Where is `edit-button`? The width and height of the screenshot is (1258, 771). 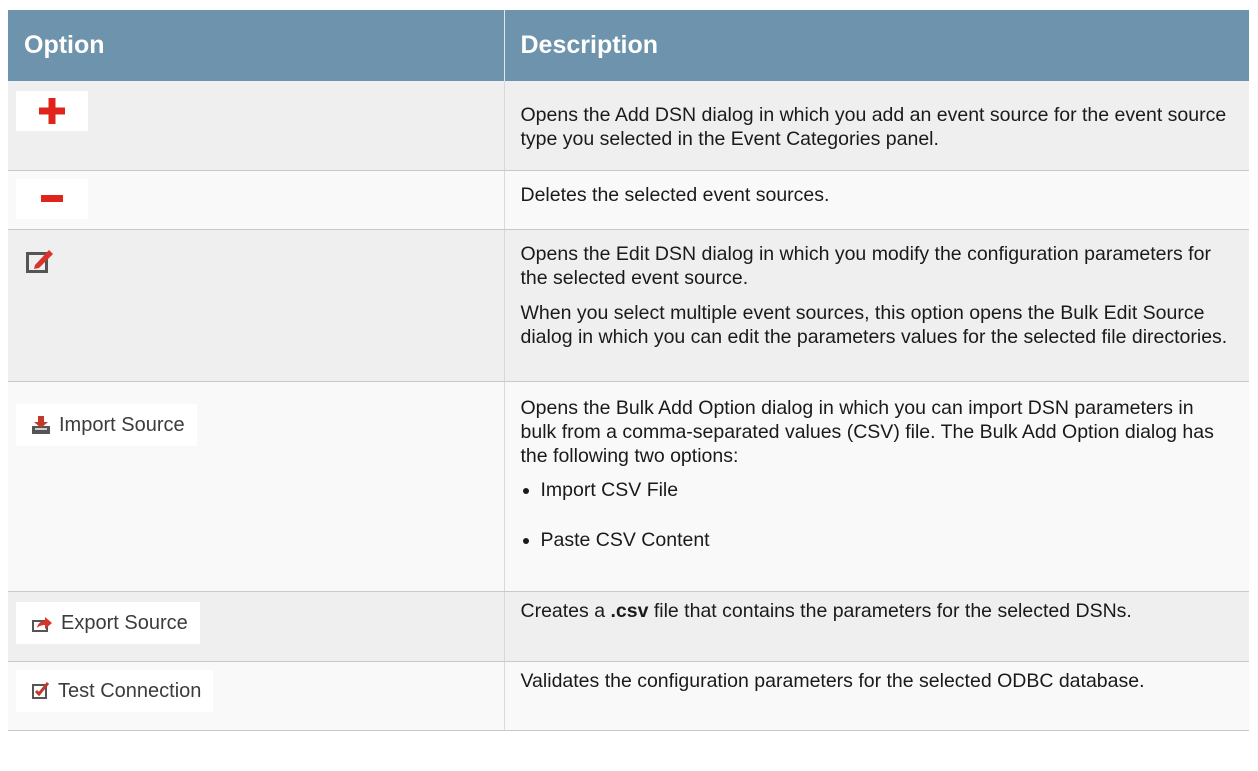 edit-button is located at coordinates (40, 264).